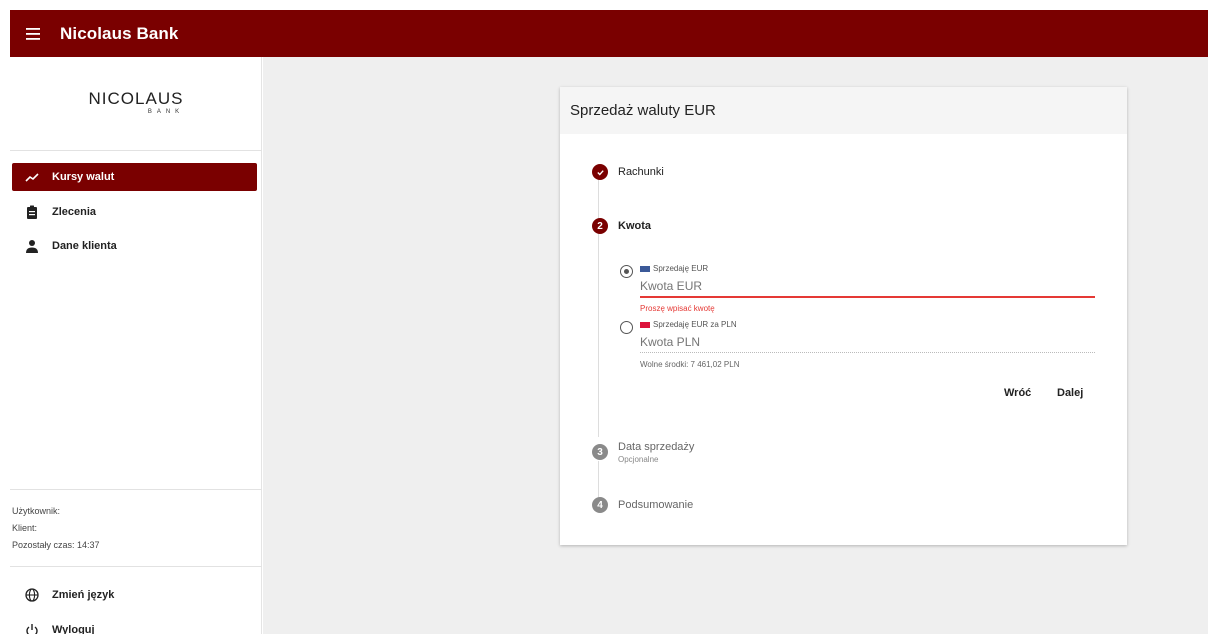  I want to click on step-accounts: Rachunki, so click(628, 172).